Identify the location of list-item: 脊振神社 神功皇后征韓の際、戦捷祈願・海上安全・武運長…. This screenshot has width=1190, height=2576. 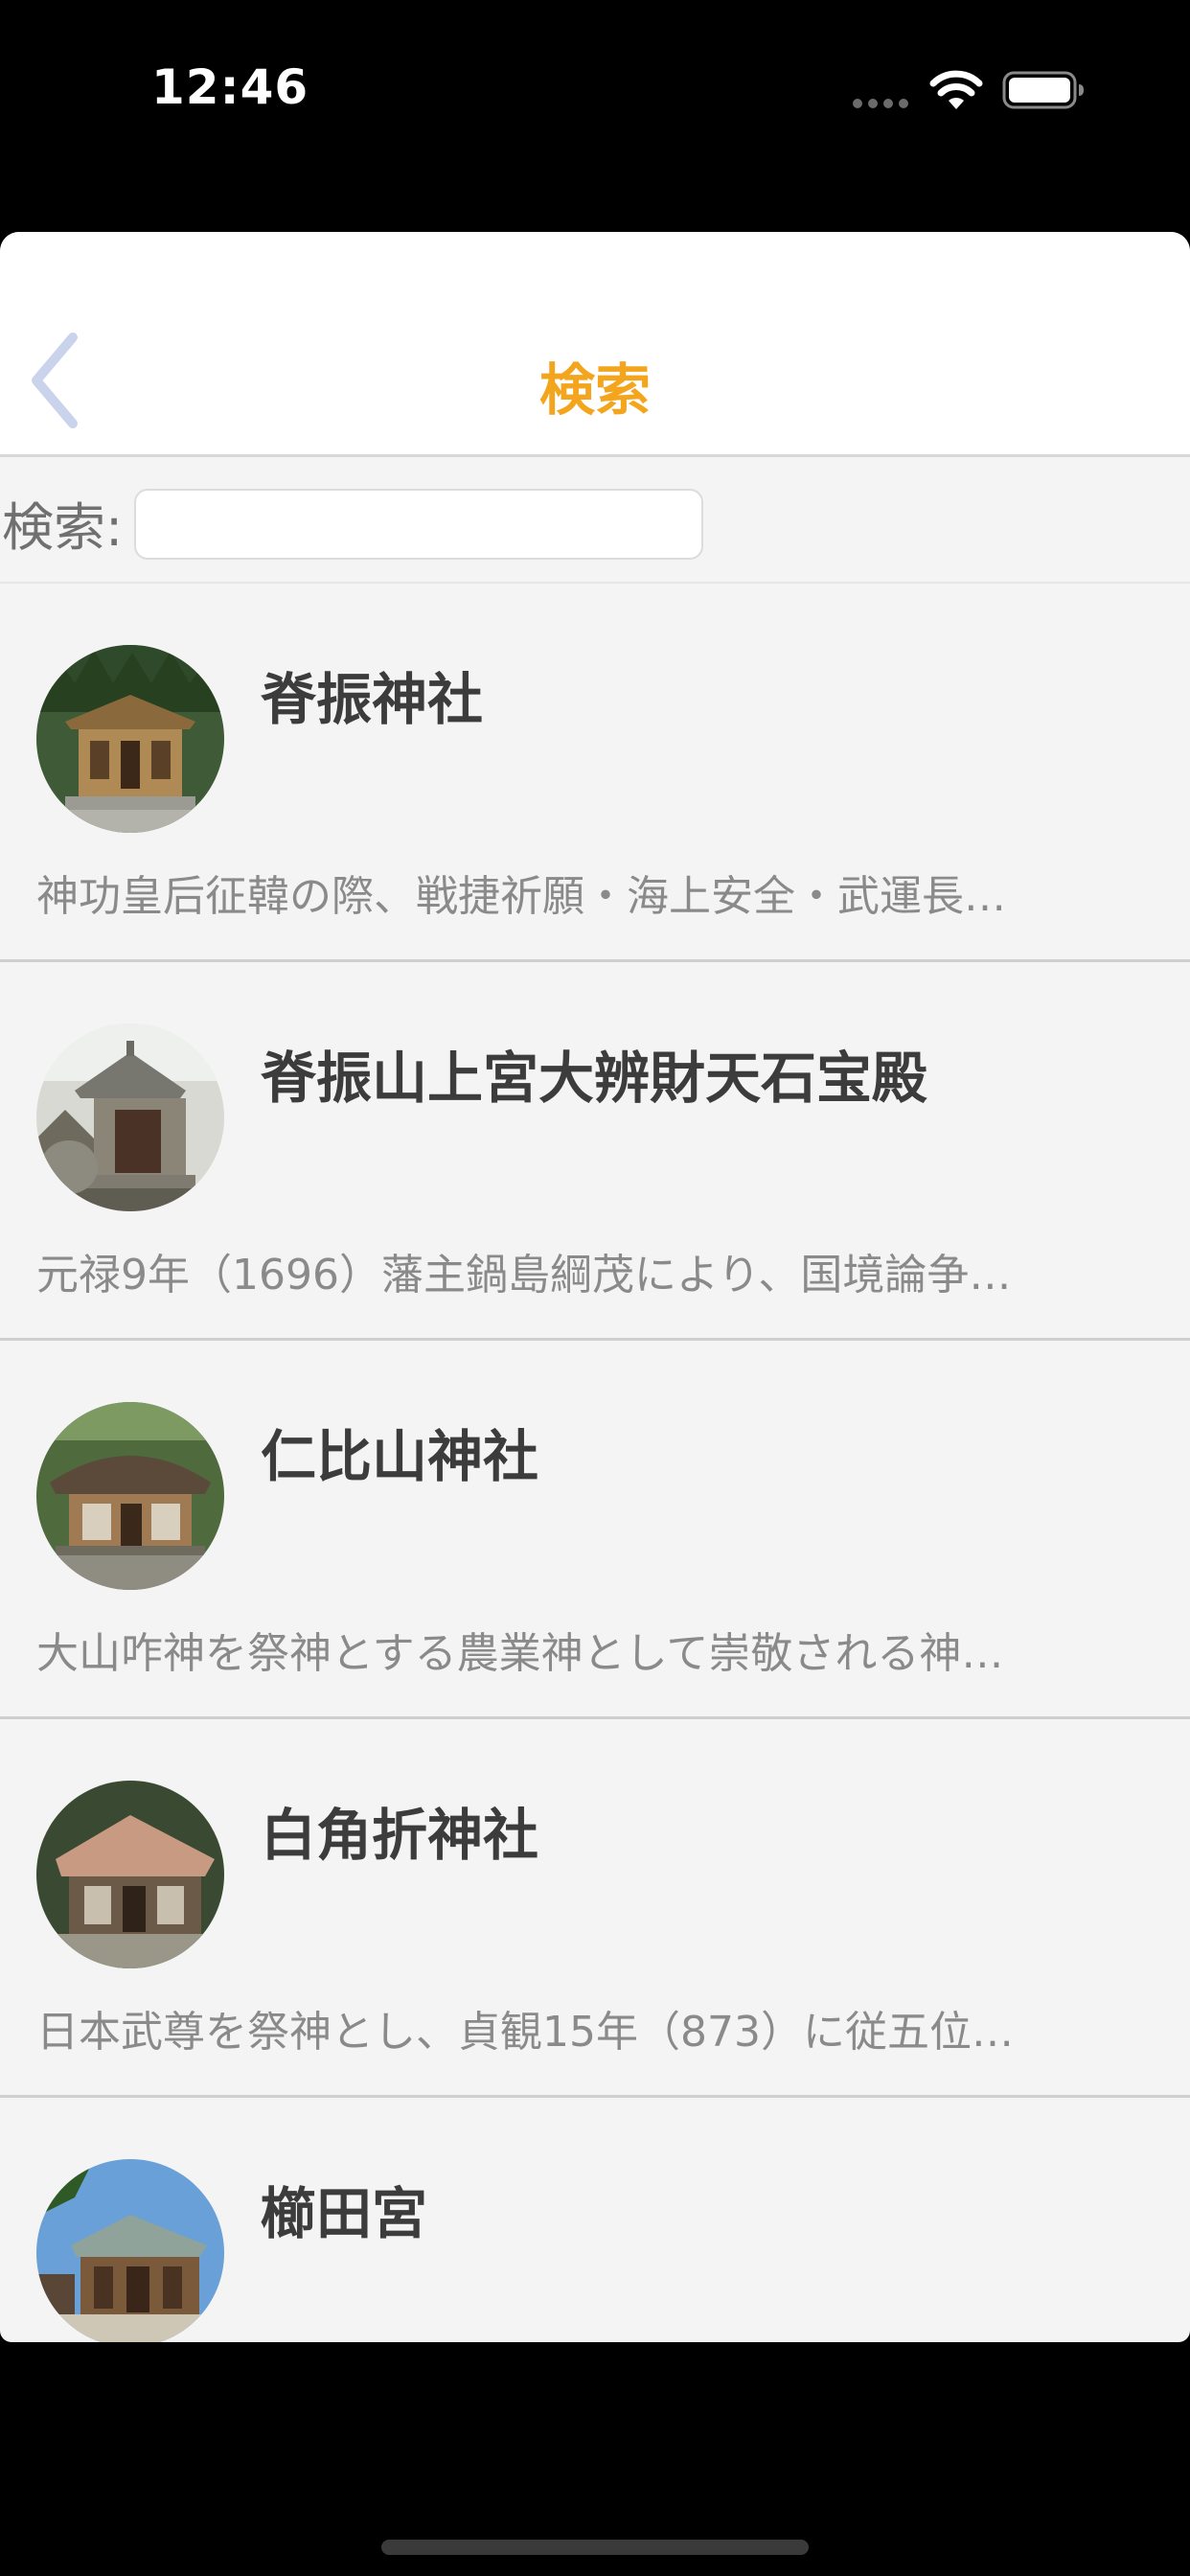
(595, 773).